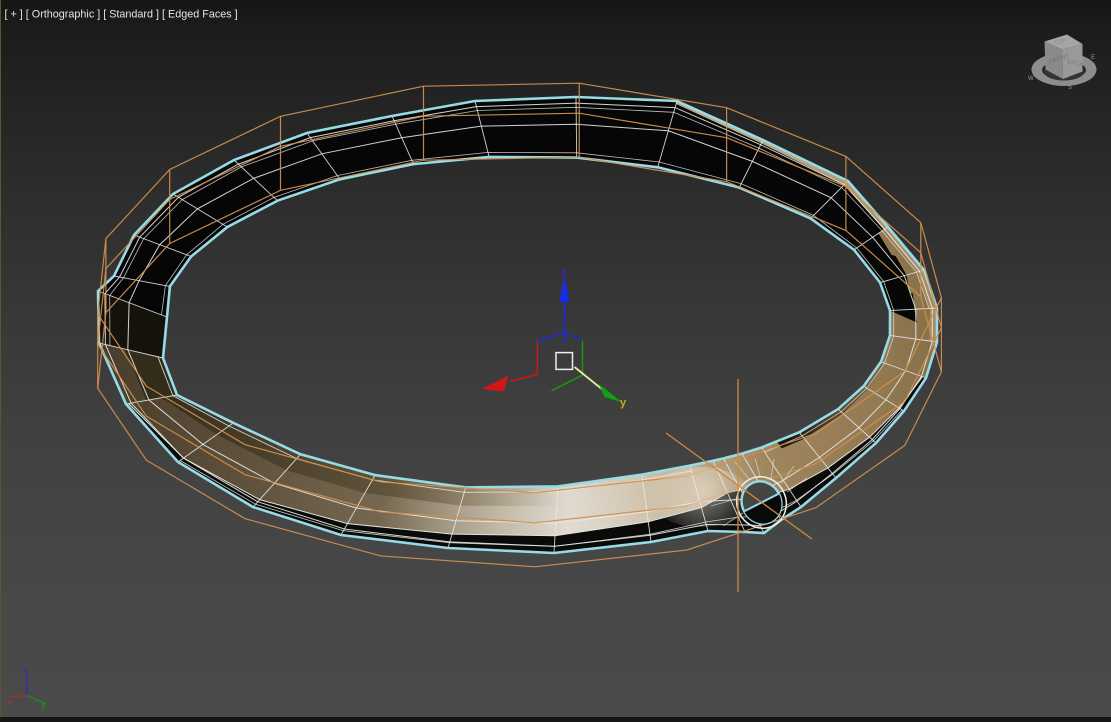 The width and height of the screenshot is (1111, 722). Describe the element at coordinates (1070, 88) in the screenshot. I see `svg-text: S` at that location.